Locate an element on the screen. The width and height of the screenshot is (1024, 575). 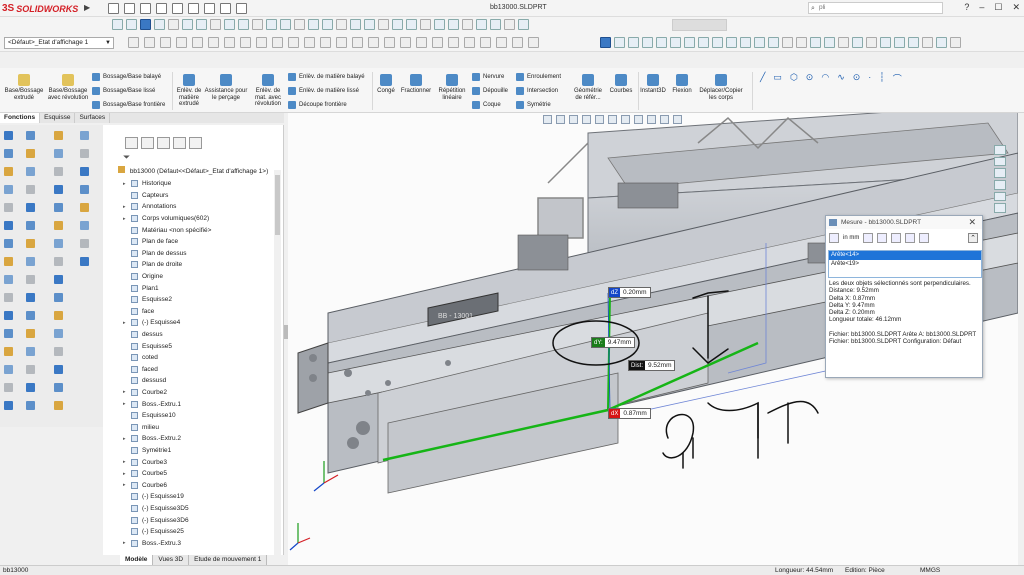
extruded-cut-button: Enlèv. de matière extrudé is located at coordinates (189, 91).